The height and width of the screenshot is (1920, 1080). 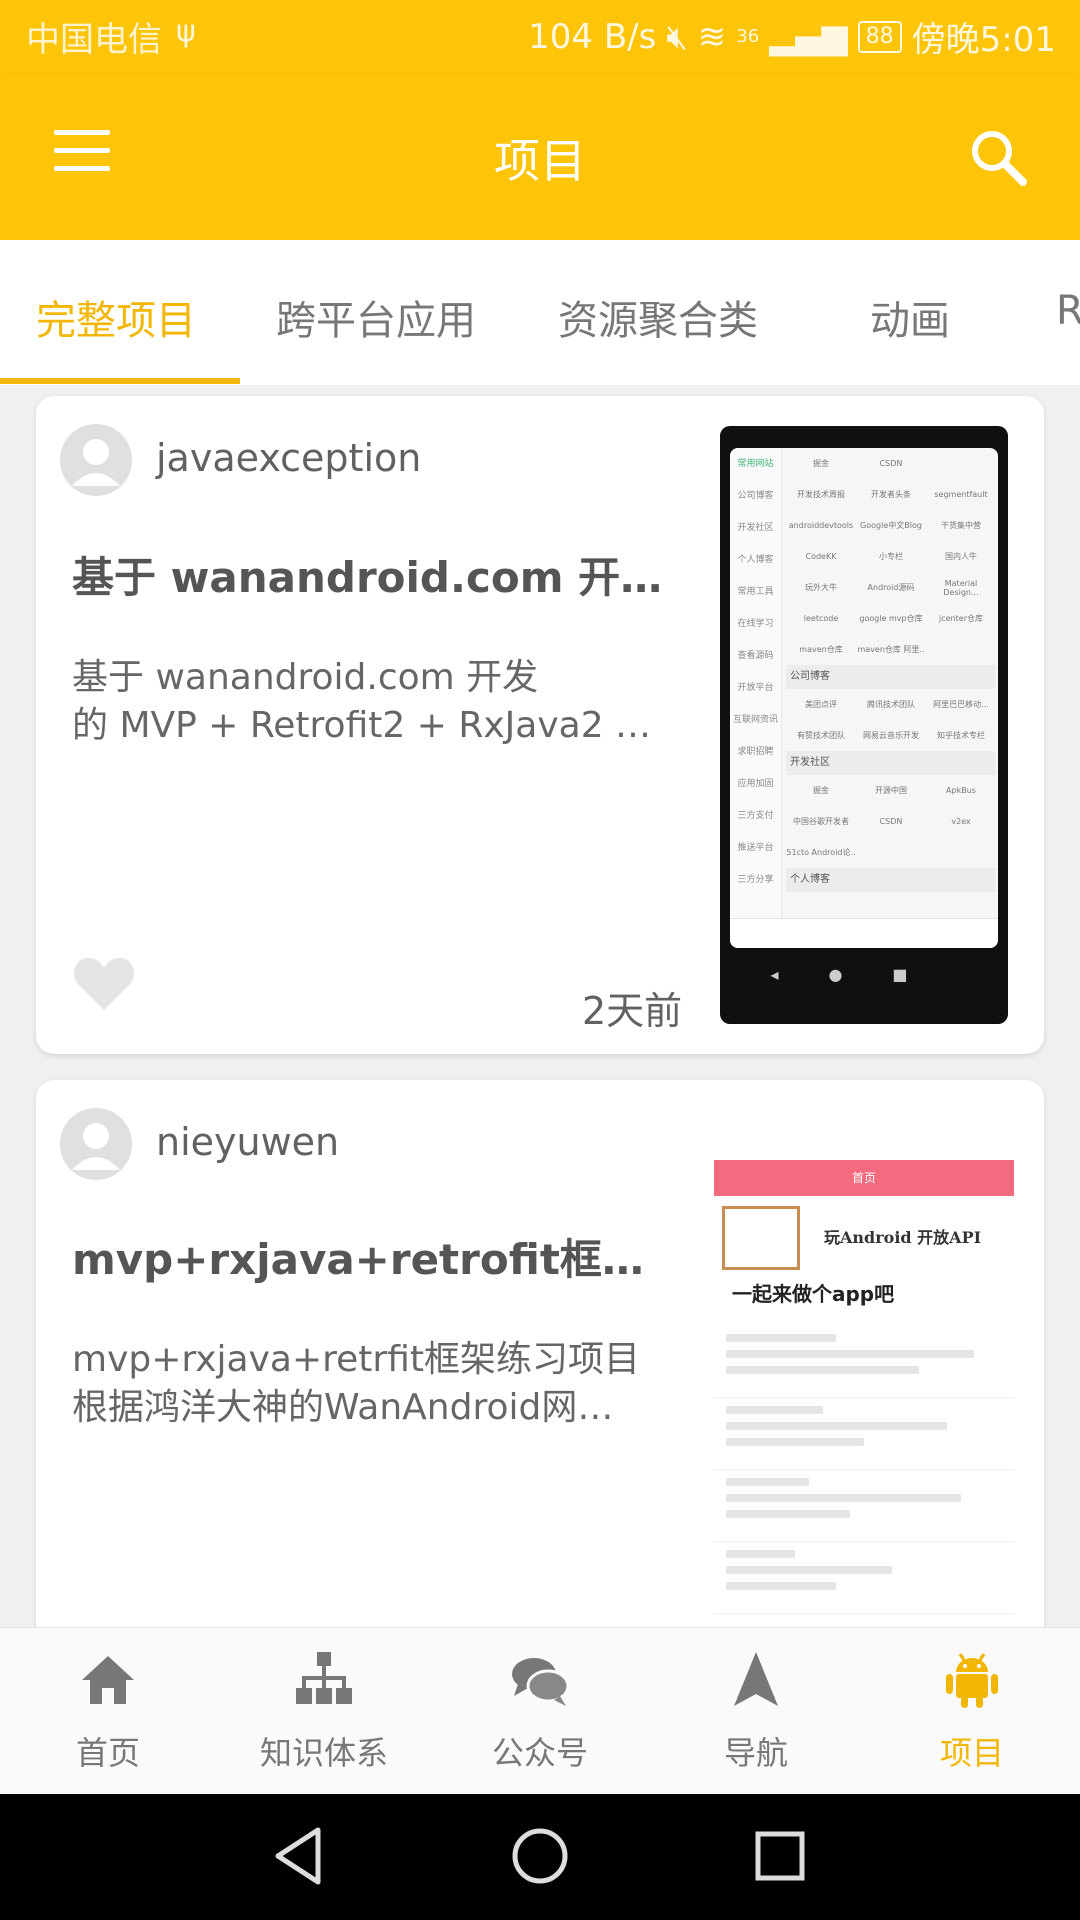 What do you see at coordinates (94, 40) in the screenshot?
I see `carrier-label: 中国电信` at bounding box center [94, 40].